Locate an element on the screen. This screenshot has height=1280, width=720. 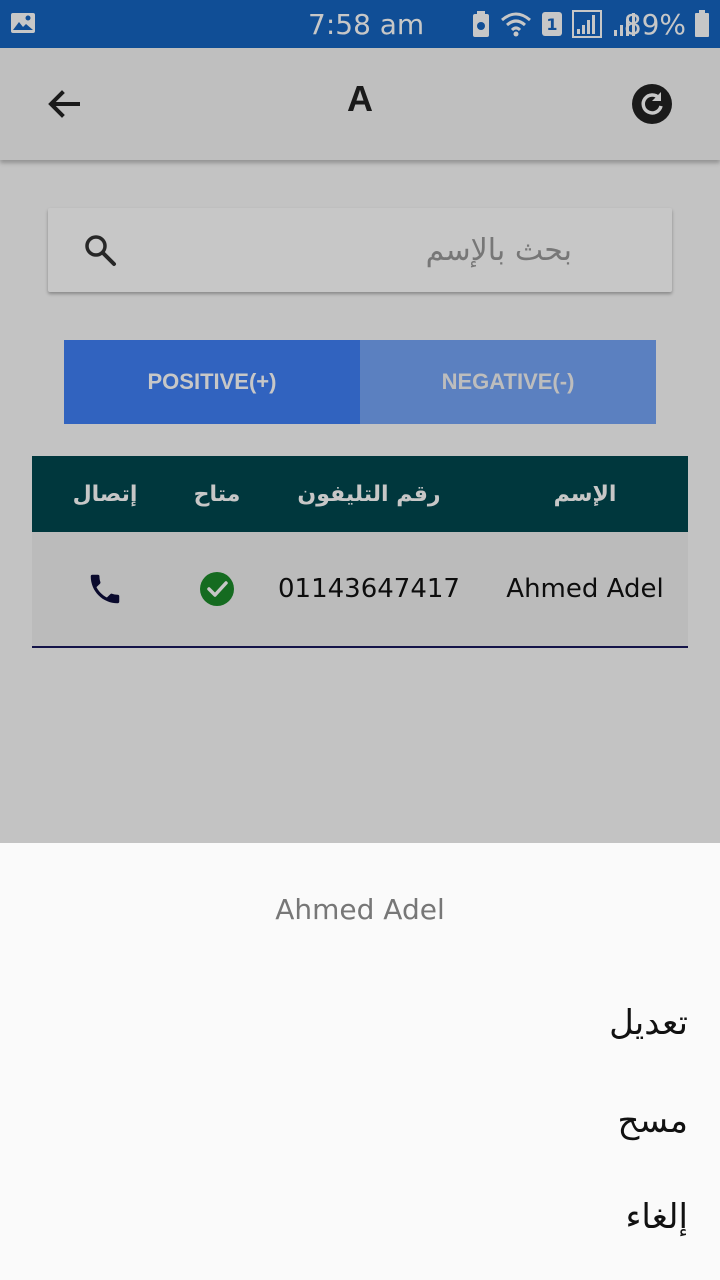
edit-option: تعديل is located at coordinates (648, 1023).